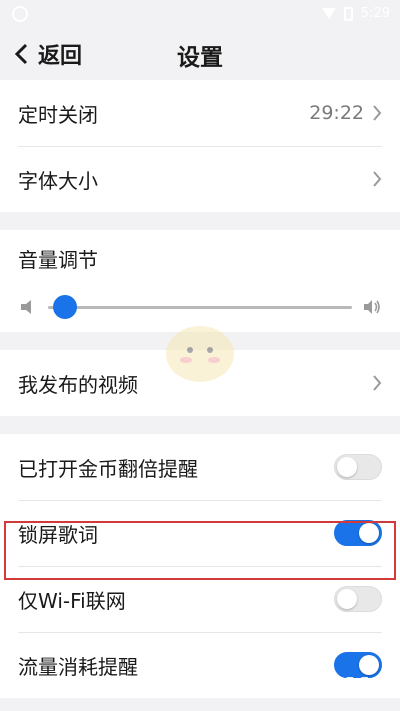 The width and height of the screenshot is (400, 711). What do you see at coordinates (358, 533) in the screenshot?
I see `lock-lyrics-toggle` at bounding box center [358, 533].